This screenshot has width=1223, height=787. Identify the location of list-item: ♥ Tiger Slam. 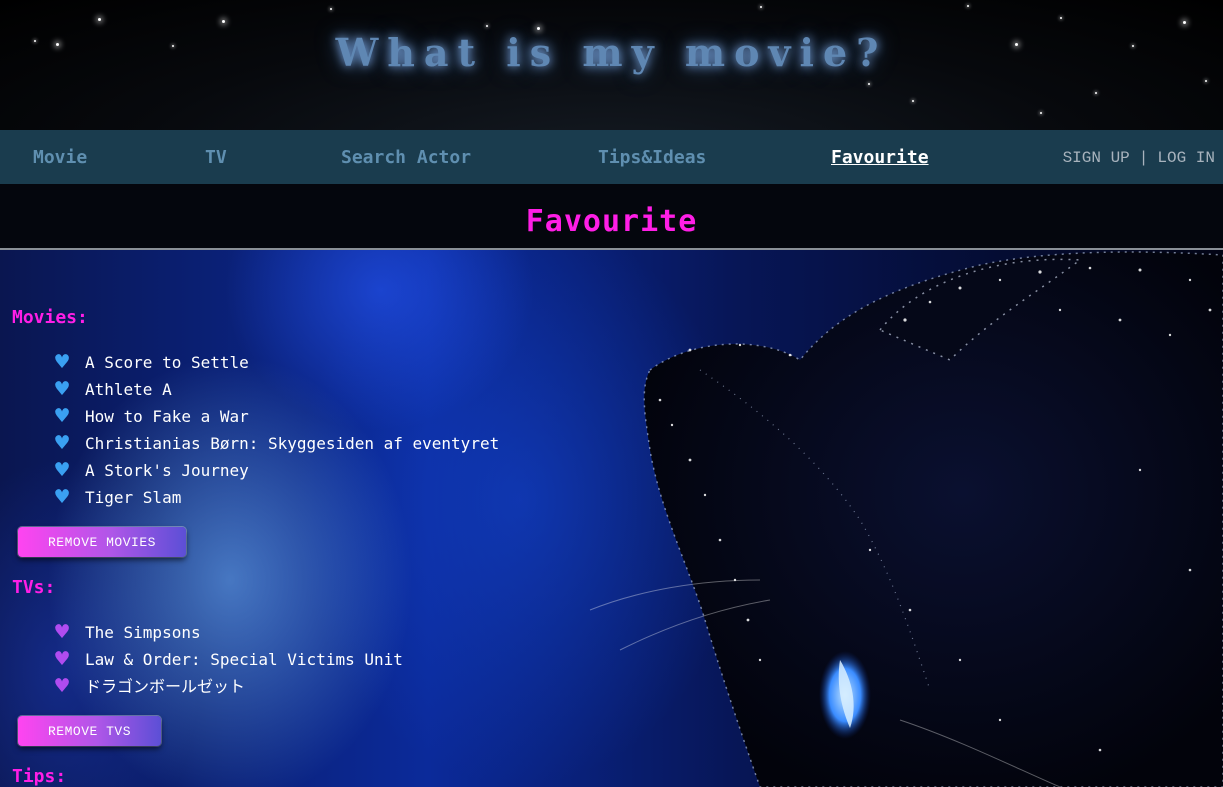
(275, 497).